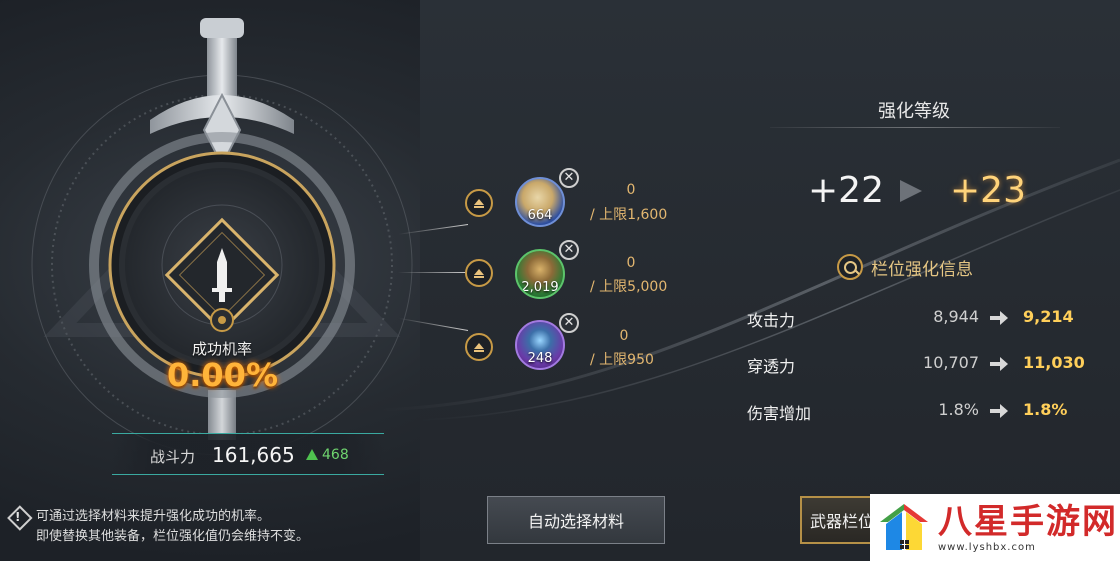  I want to click on material-2-limit: / 上限5,000, so click(629, 287).